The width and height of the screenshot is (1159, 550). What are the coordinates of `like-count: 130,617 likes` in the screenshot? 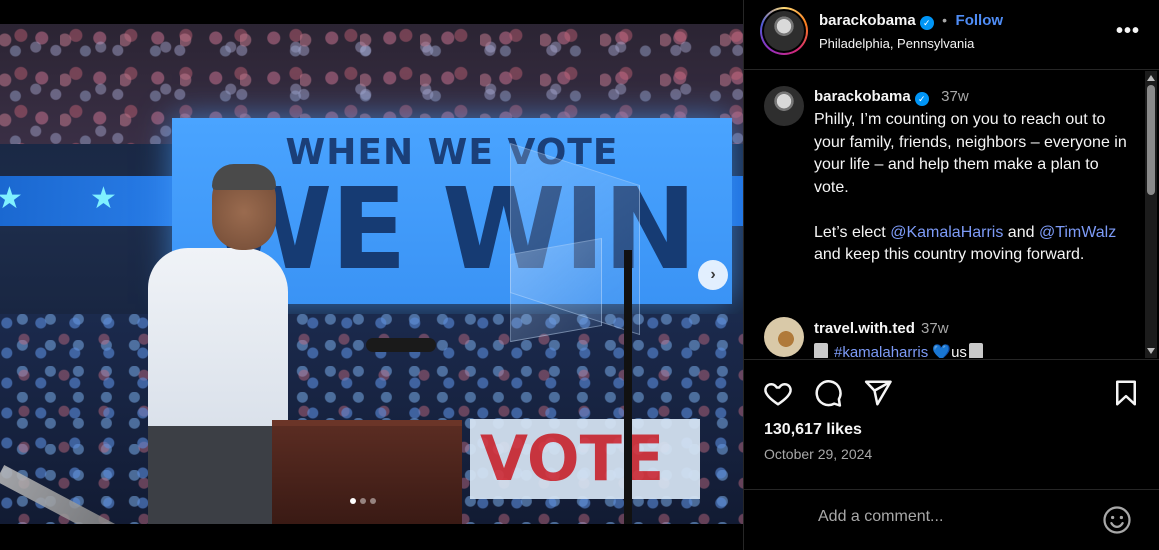 It's located at (813, 430).